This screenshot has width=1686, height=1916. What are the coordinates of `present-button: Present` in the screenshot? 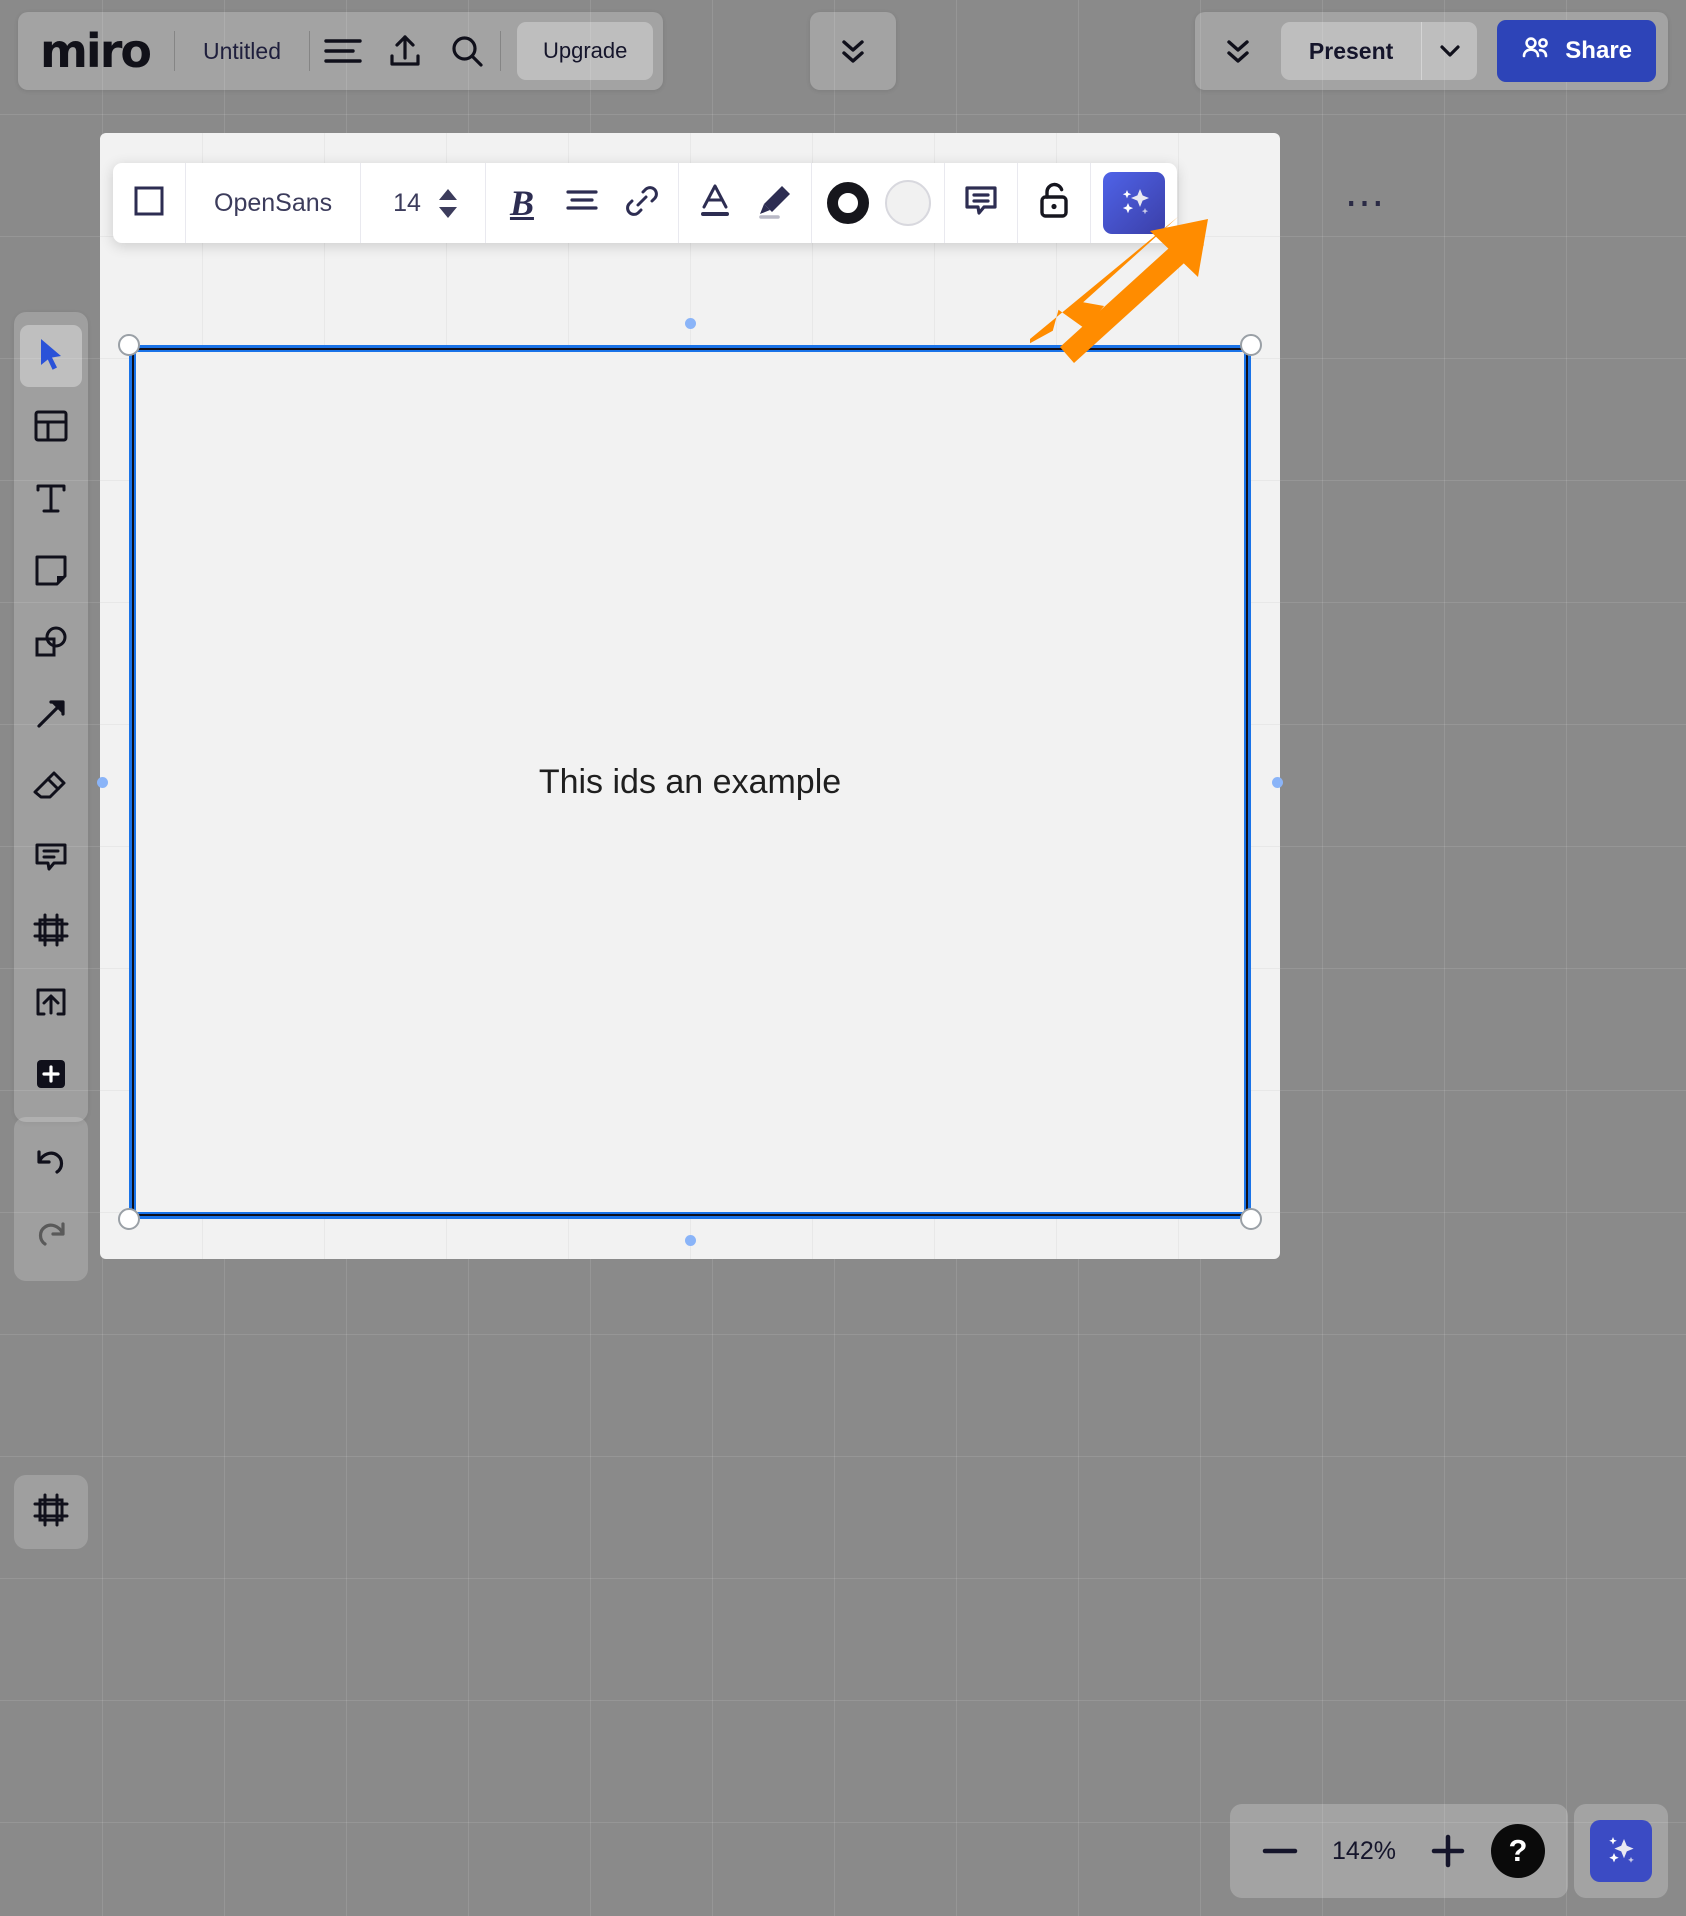 It's located at (1351, 51).